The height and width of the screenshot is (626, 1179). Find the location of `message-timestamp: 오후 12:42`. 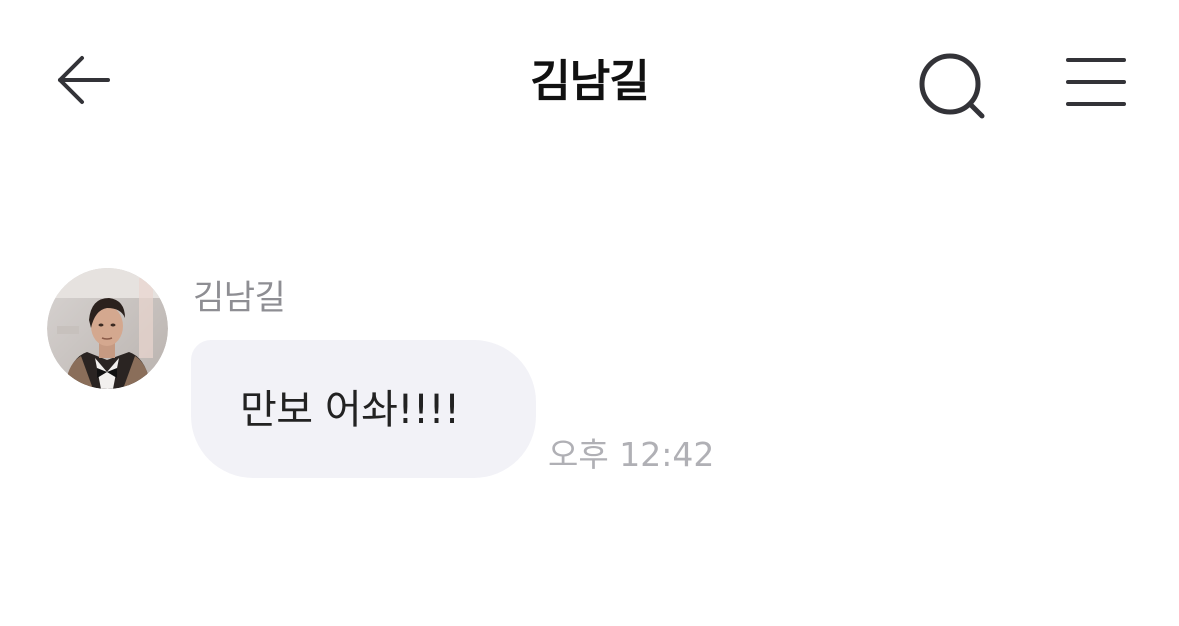

message-timestamp: 오후 12:42 is located at coordinates (631, 454).